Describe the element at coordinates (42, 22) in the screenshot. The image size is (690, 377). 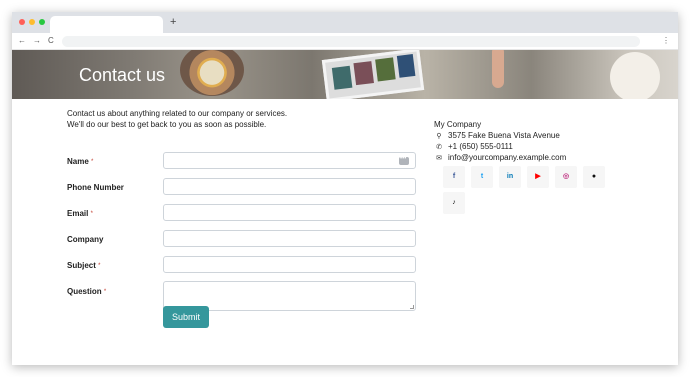
I see `maximize-window-button` at that location.